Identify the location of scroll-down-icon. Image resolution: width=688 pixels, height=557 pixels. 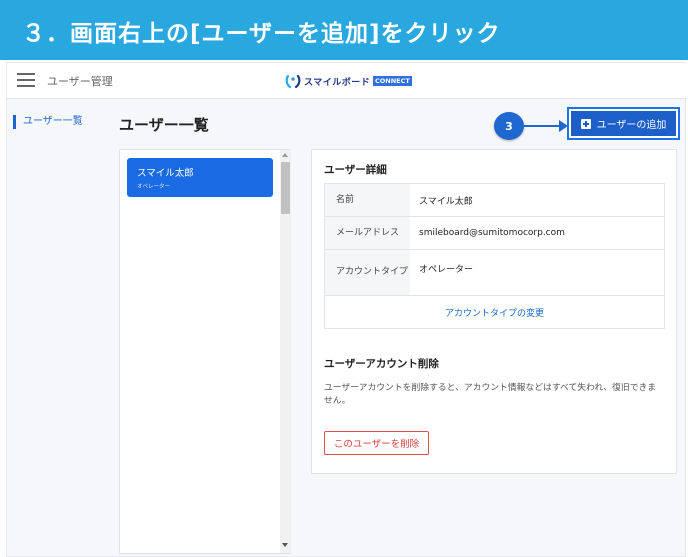
(285, 545).